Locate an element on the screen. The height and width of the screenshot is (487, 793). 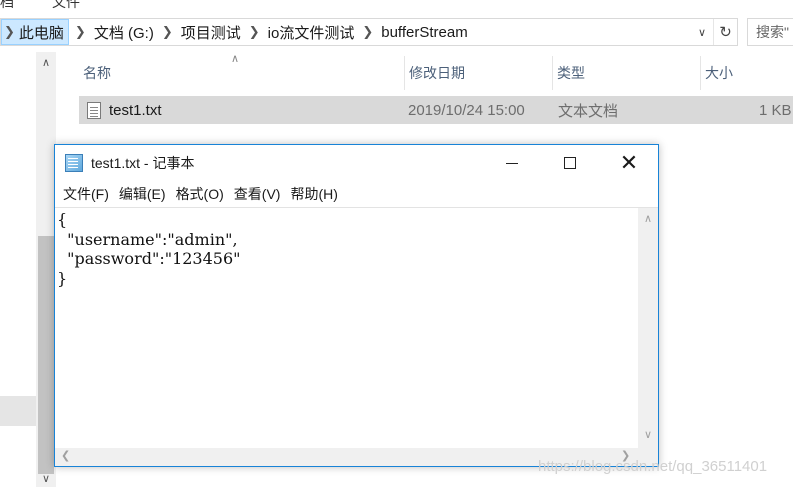
file-modified: 2019/10/24 15:00 is located at coordinates (466, 110).